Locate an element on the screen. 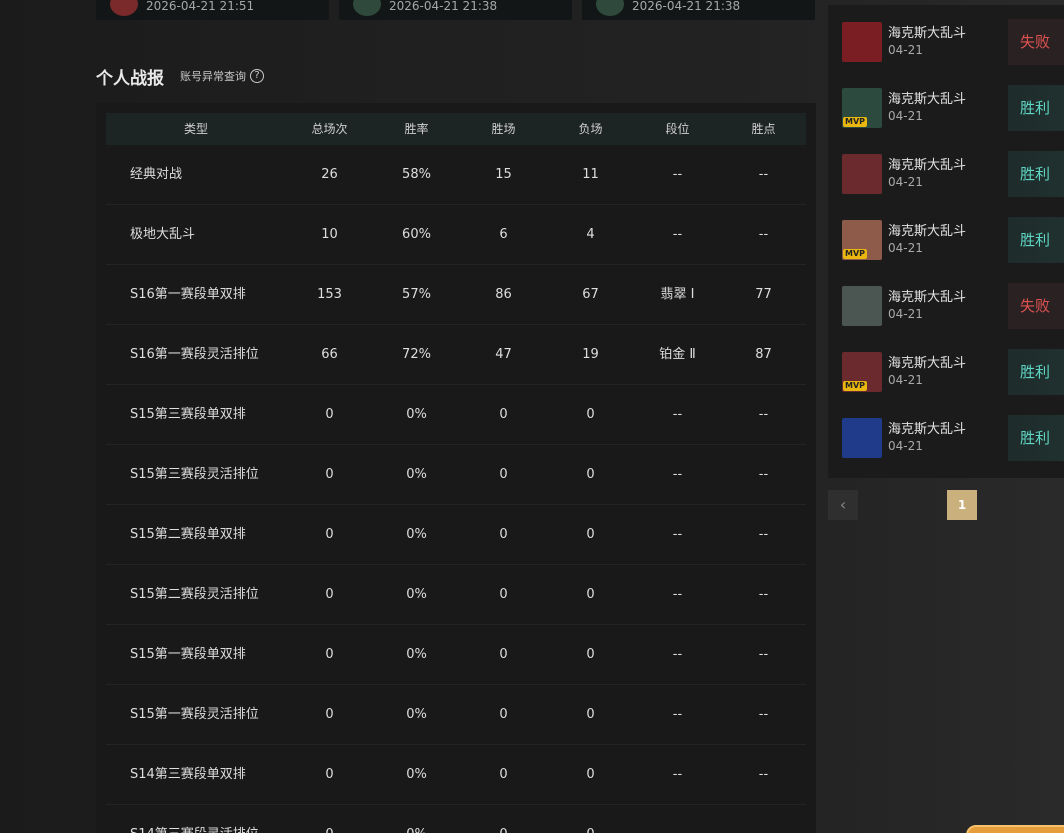  table-row: S15第二赛段单双排 0 0% 0 0 -- -- is located at coordinates (456, 535).